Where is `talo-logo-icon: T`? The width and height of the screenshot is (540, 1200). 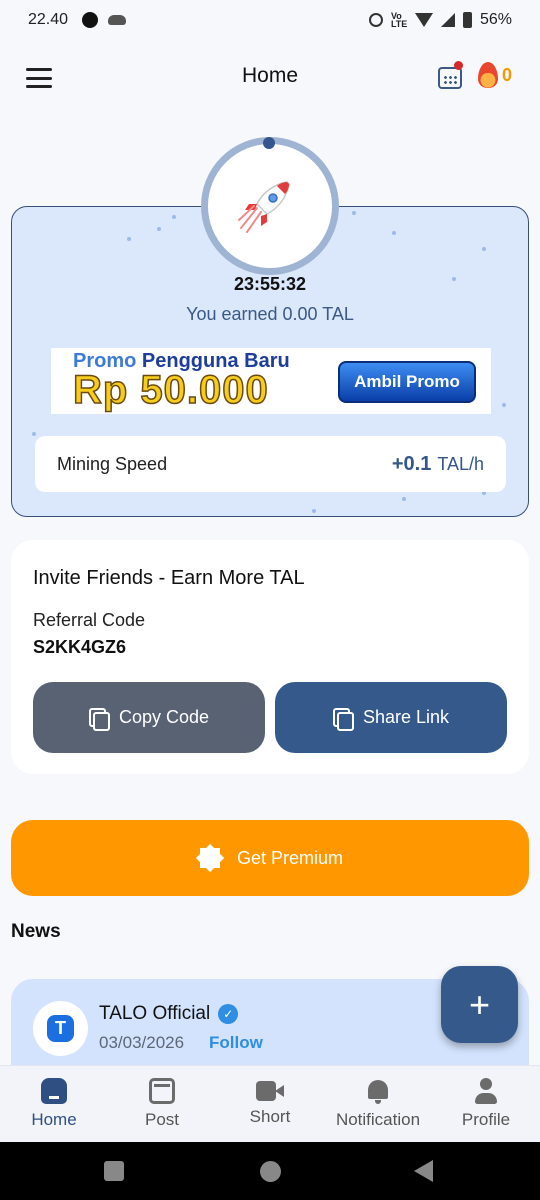 talo-logo-icon: T is located at coordinates (60, 1028).